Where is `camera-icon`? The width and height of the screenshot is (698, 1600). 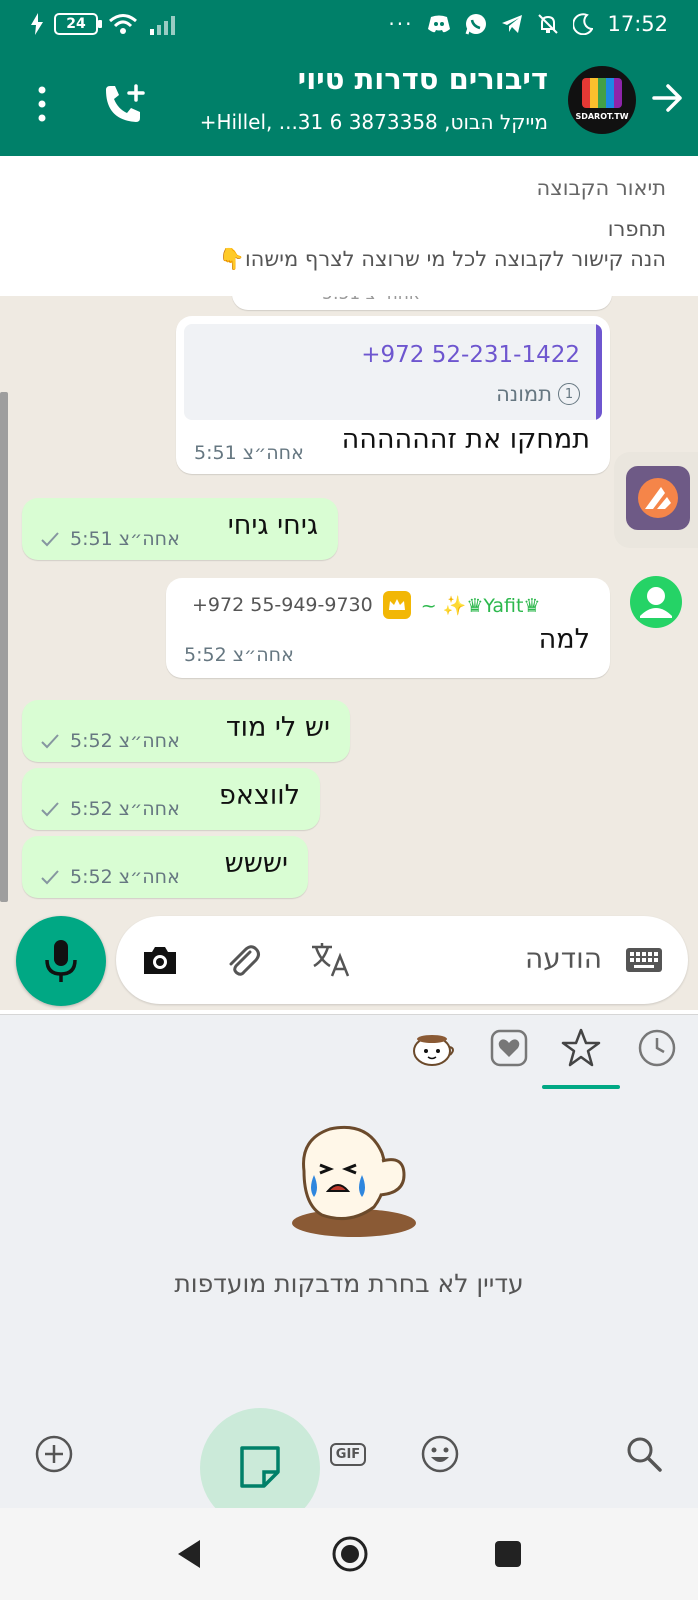
camera-icon is located at coordinates (160, 960).